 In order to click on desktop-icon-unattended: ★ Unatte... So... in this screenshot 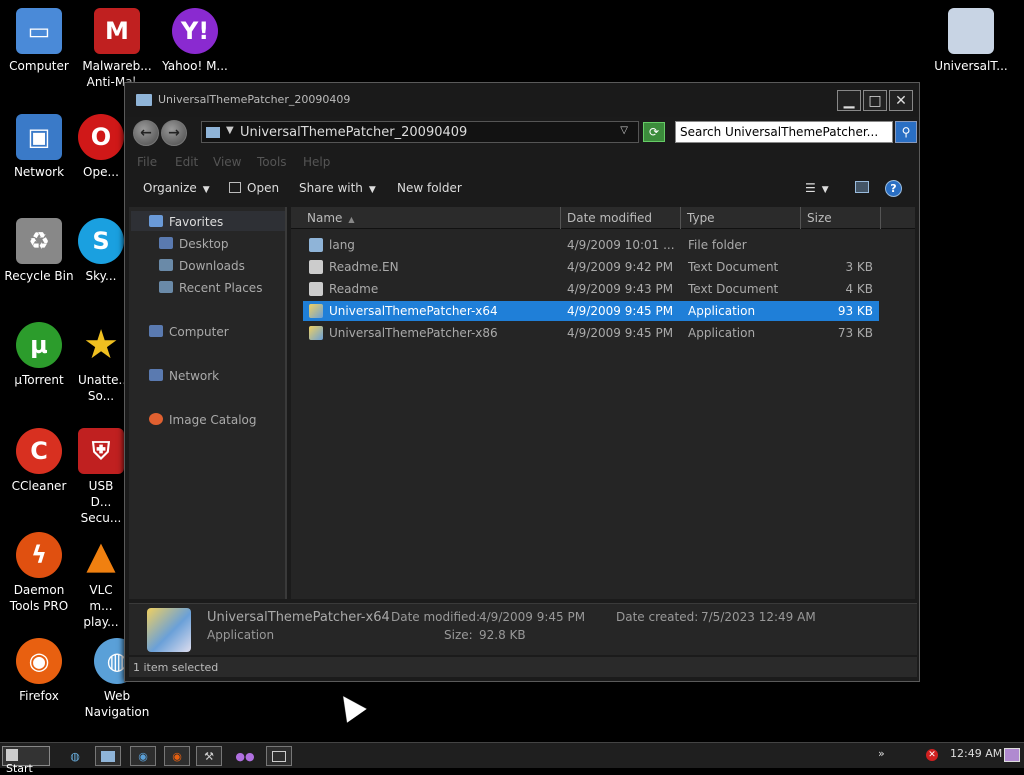, I will do `click(101, 363)`.